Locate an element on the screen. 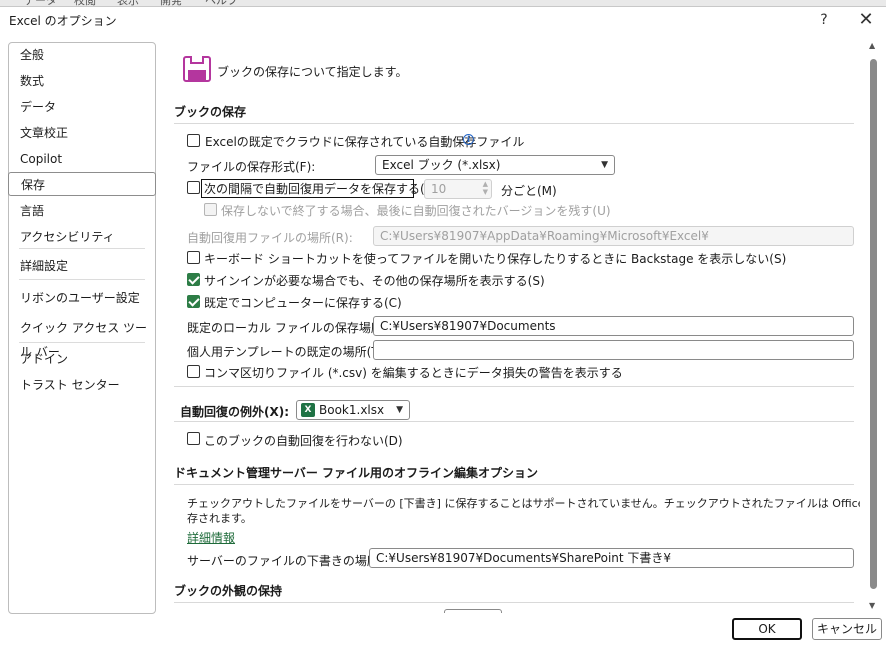 The height and width of the screenshot is (651, 886). excel-file-icon: X is located at coordinates (308, 410).